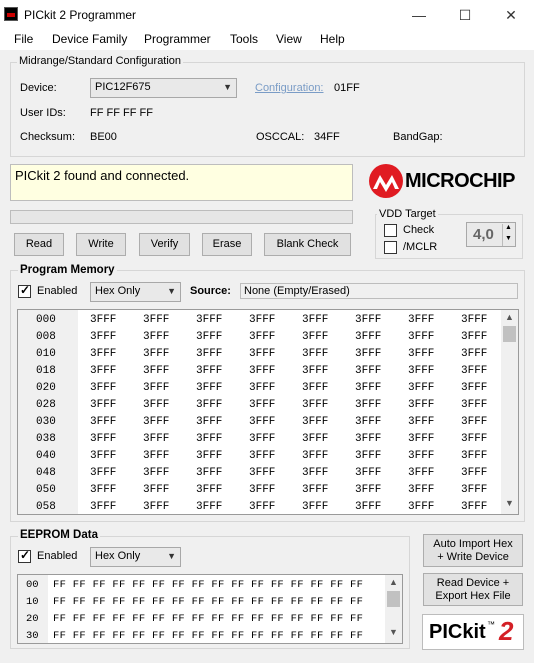  What do you see at coordinates (289, 88) in the screenshot?
I see `configuration-link: Configuration:` at bounding box center [289, 88].